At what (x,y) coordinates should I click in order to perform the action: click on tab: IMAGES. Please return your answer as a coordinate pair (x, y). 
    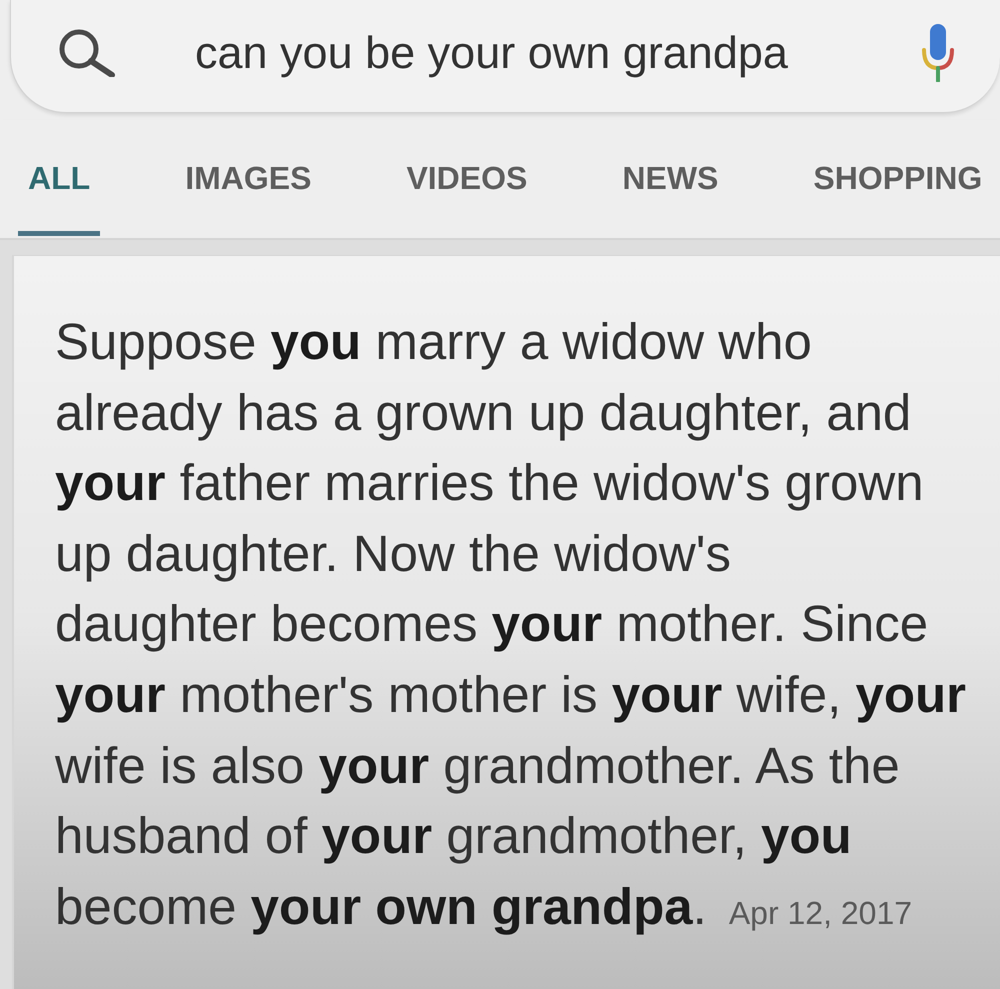
    Looking at the image, I should click on (248, 193).